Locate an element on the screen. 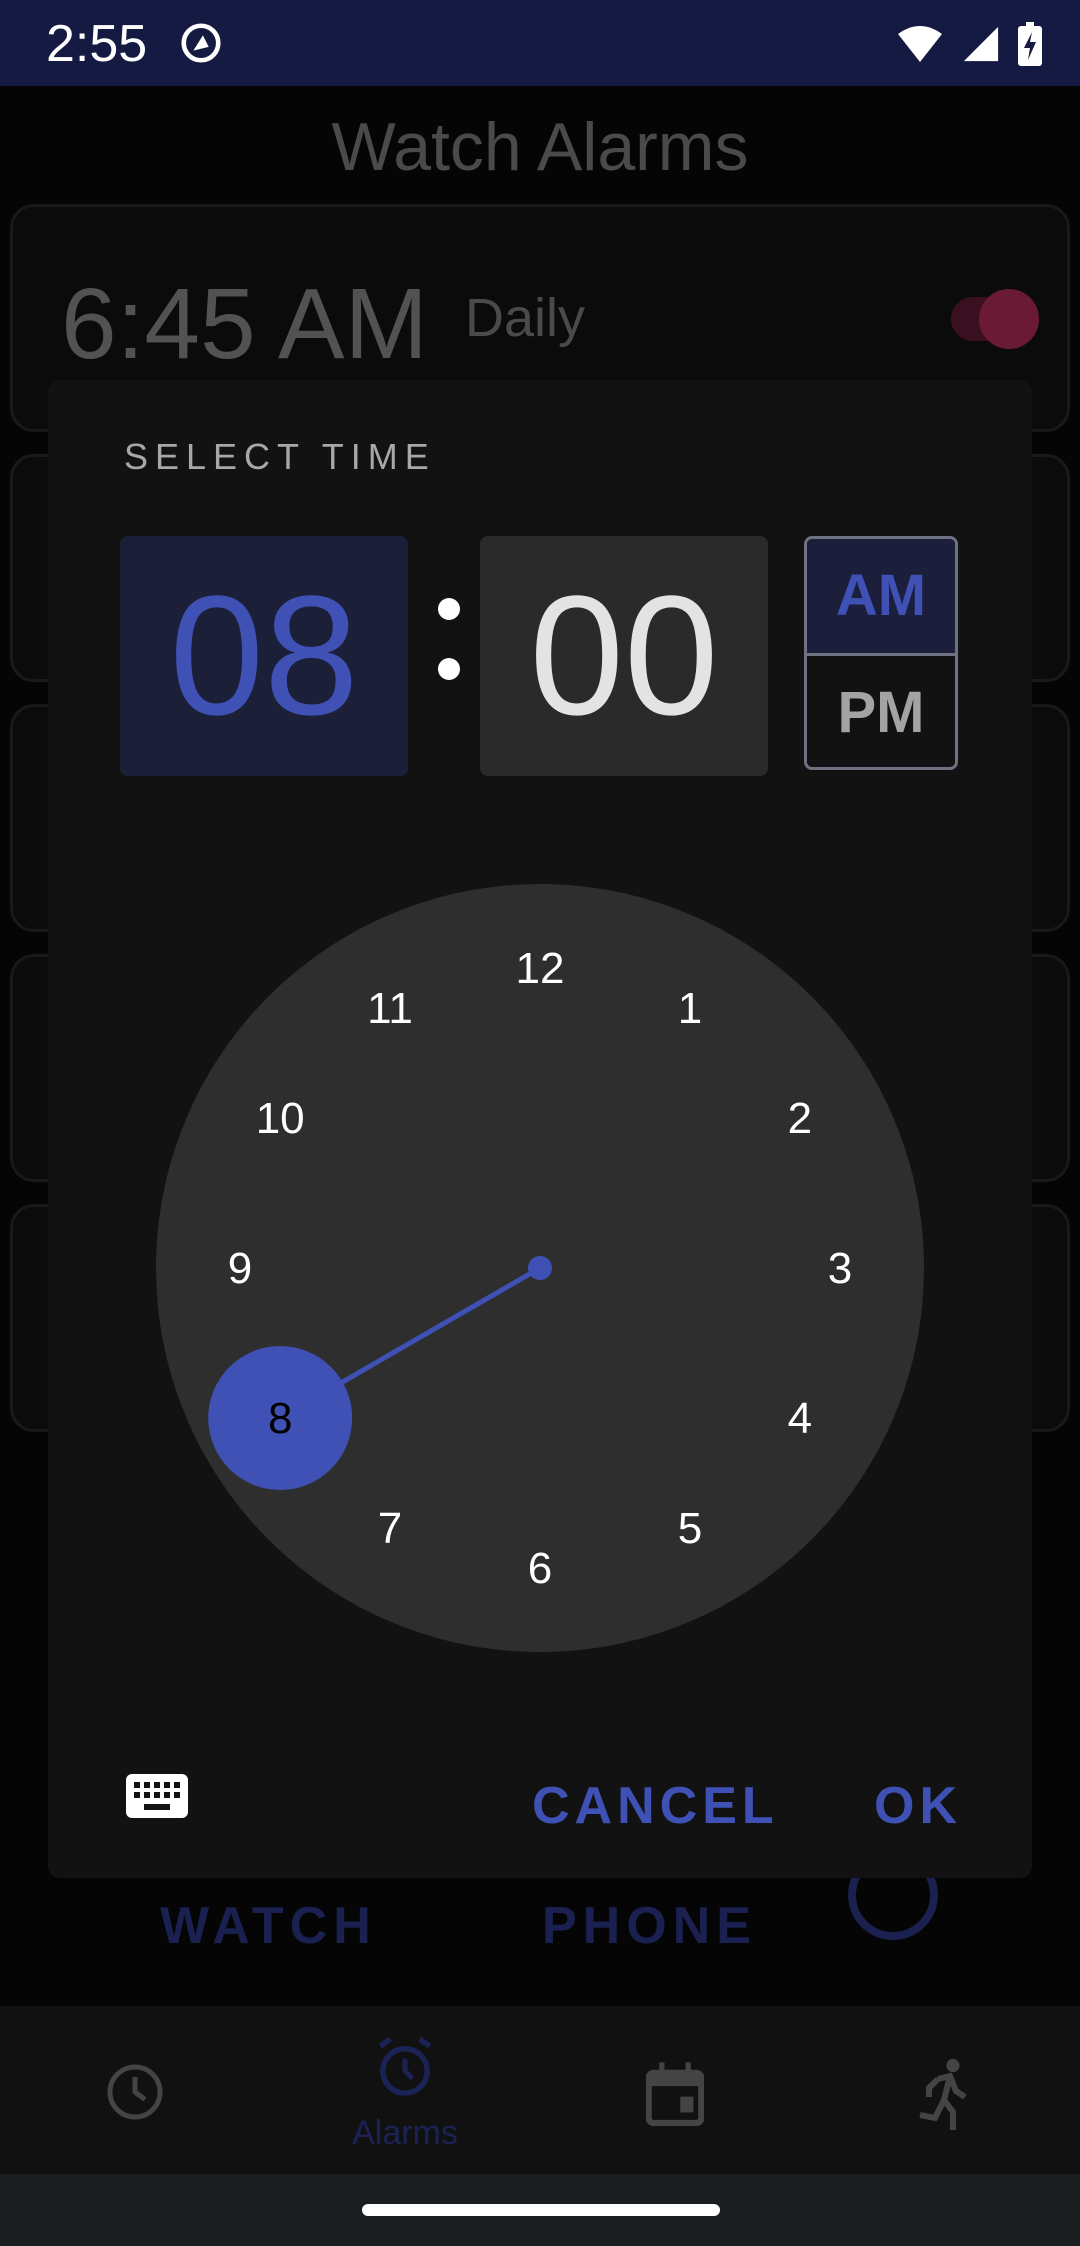 The image size is (1080, 2246). clock-number-3: 3 is located at coordinates (840, 1268).